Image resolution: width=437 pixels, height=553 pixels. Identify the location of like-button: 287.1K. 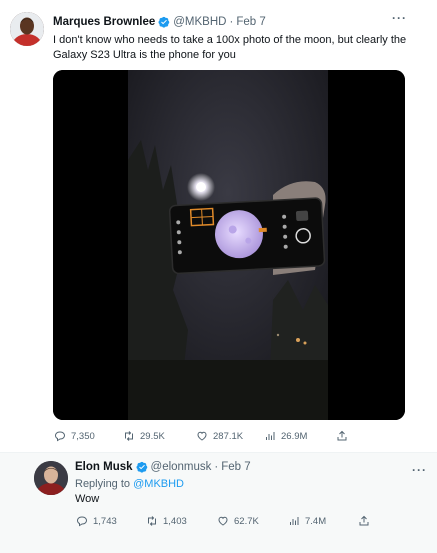
(219, 436).